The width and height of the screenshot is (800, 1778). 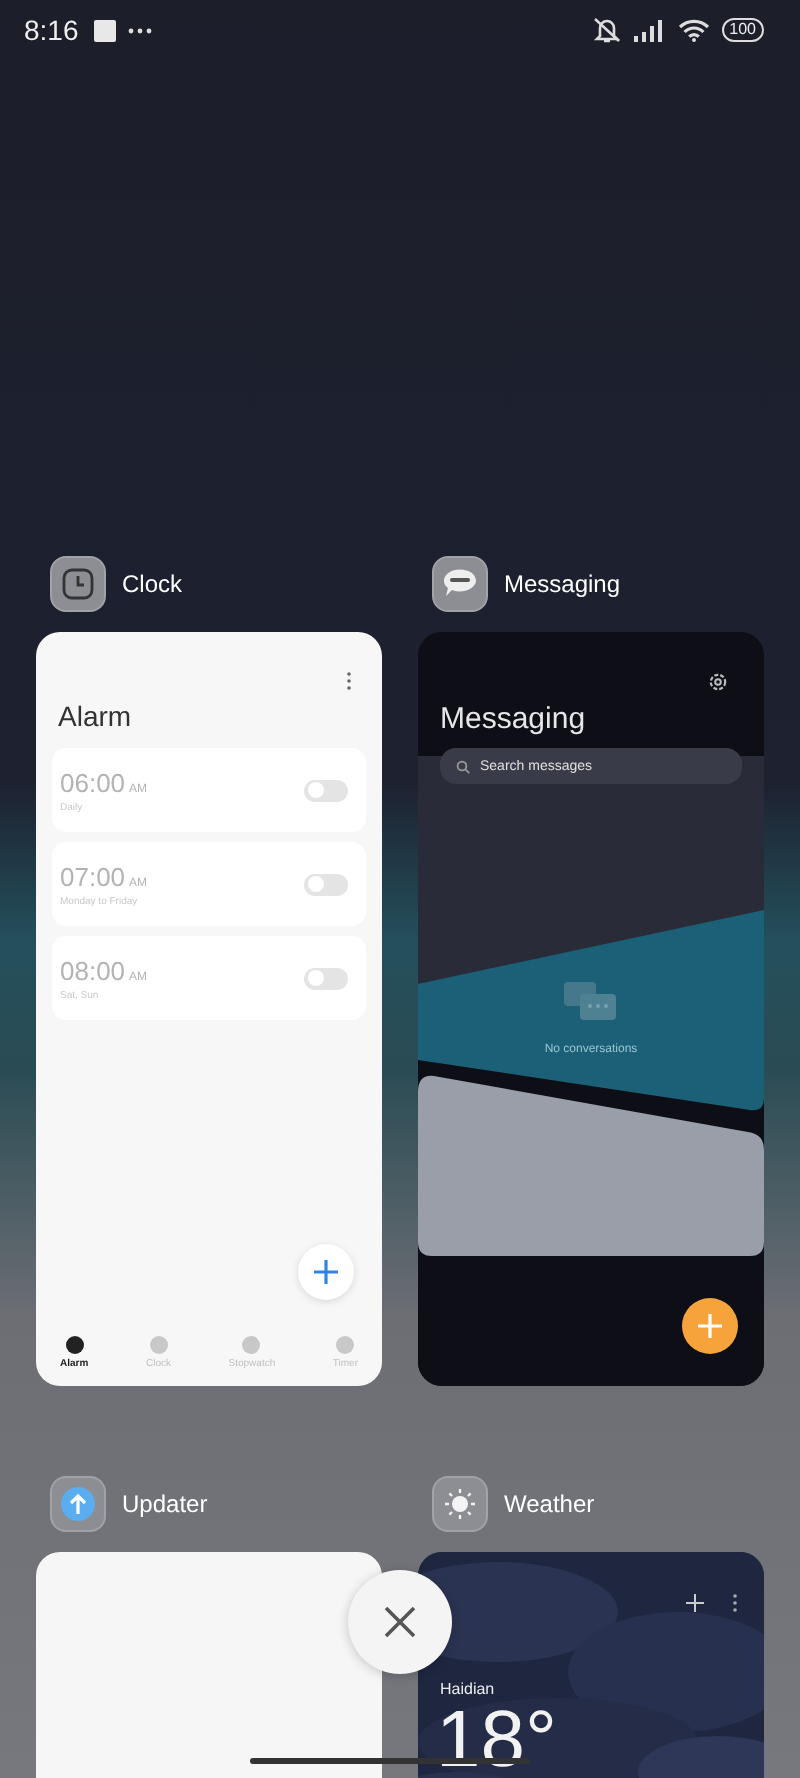 I want to click on battery-level: 100, so click(x=742, y=30).